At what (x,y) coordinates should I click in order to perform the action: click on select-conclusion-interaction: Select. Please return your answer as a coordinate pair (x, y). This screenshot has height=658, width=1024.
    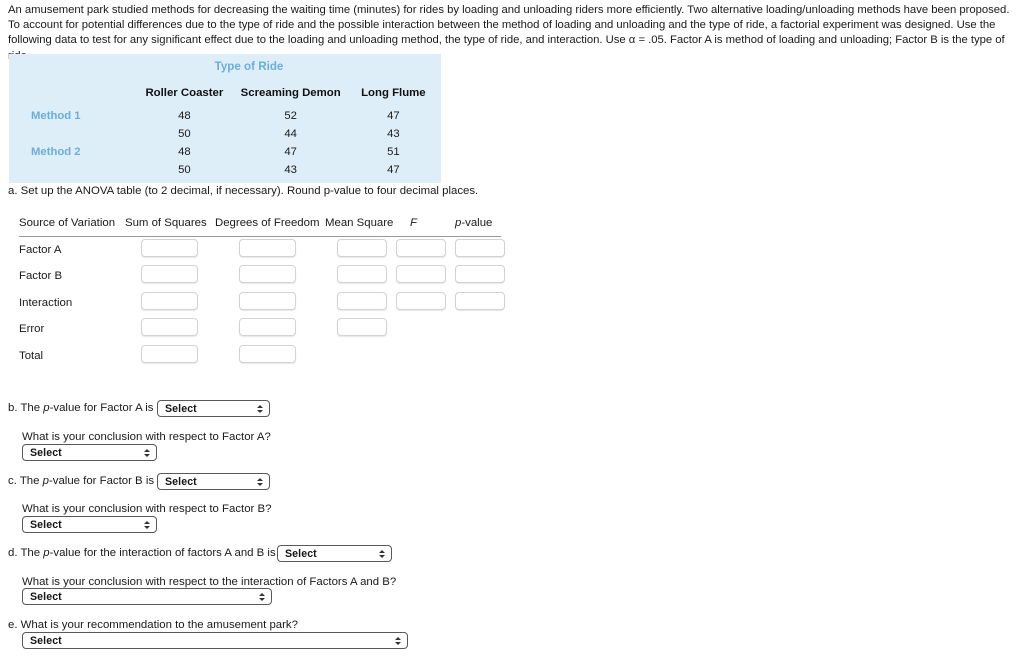
    Looking at the image, I should click on (147, 596).